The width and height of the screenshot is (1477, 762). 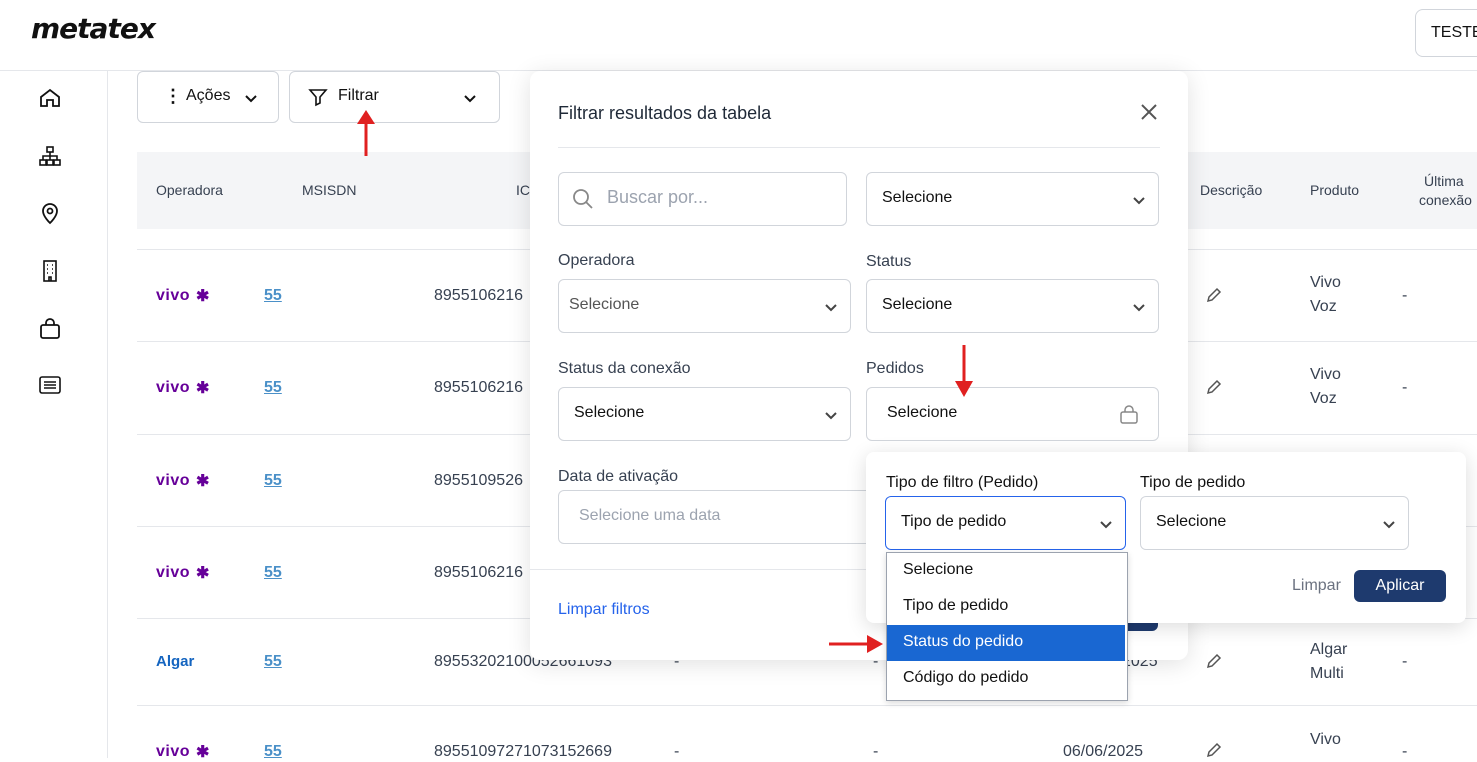 I want to click on header-ultima-1: Última, so click(x=1444, y=181).